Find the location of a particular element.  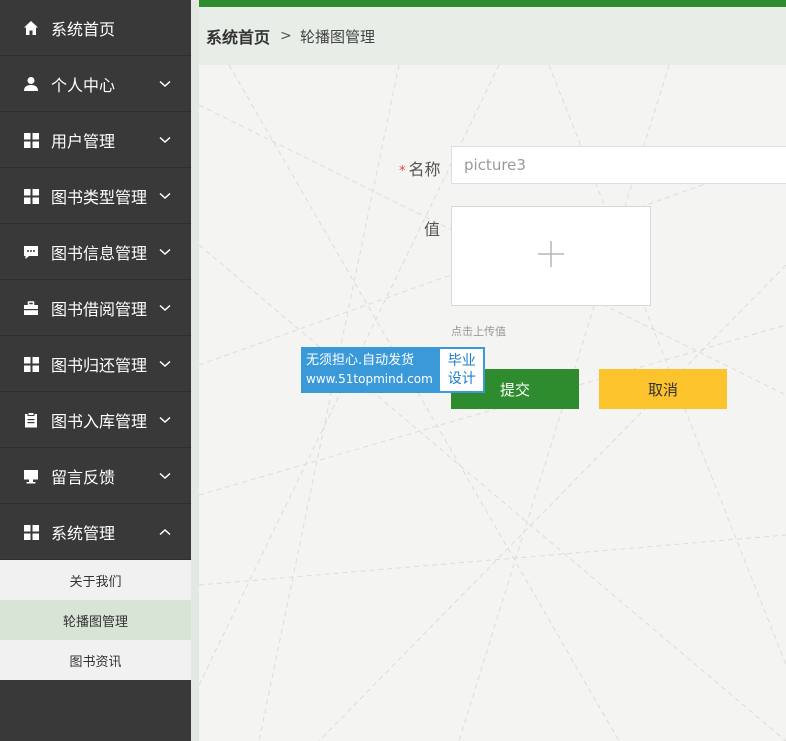

sidebar-item-book-return-management: 图书归还管理 is located at coordinates (95, 364).